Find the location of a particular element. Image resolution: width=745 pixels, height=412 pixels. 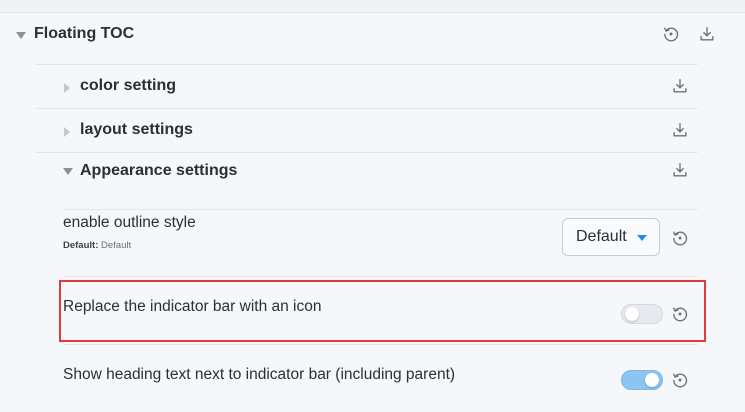

select-value: Default is located at coordinates (601, 236).